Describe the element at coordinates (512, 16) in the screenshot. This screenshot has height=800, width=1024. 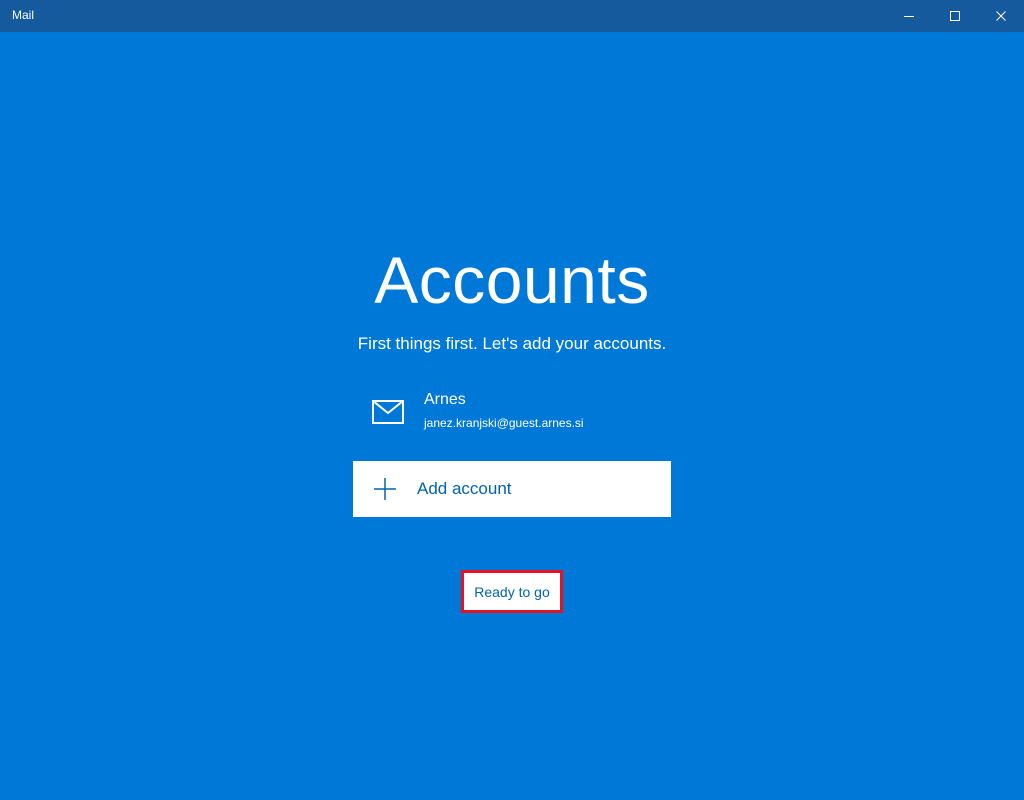
I see `title-bar: Mail` at that location.